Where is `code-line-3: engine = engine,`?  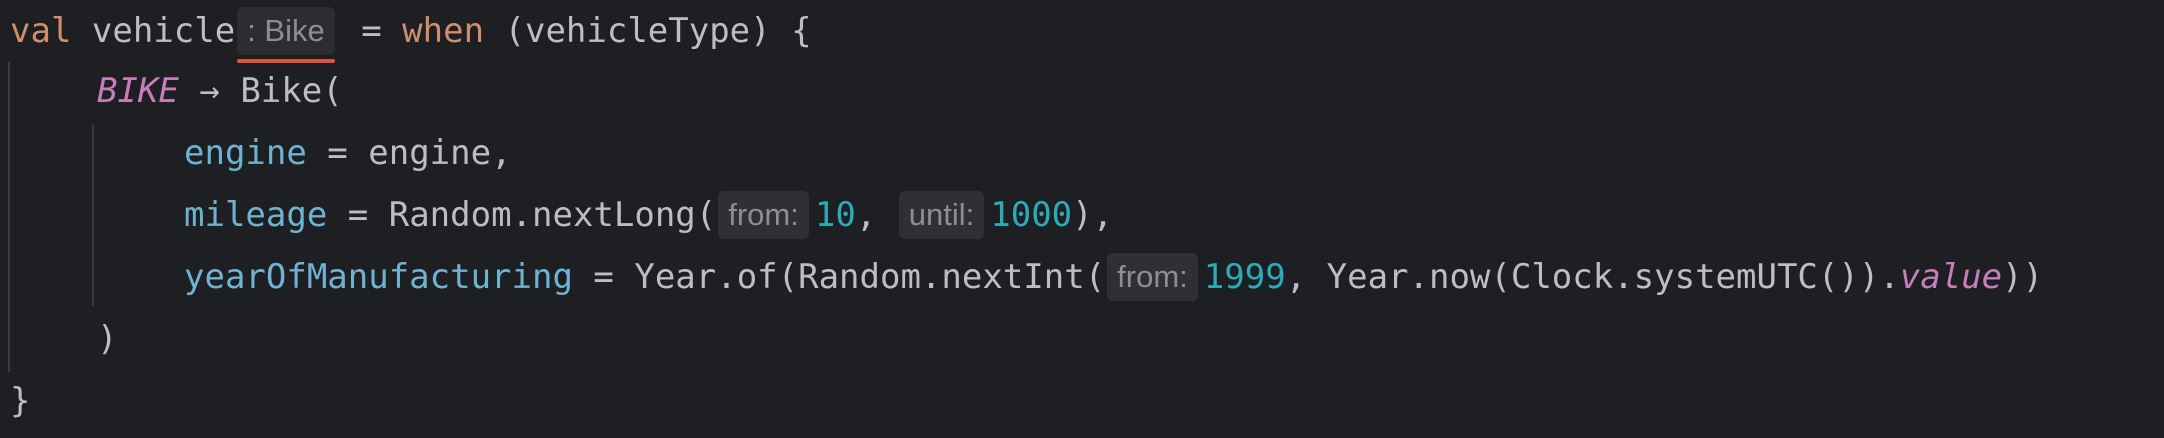
code-line-3: engine = engine, is located at coordinates (348, 153).